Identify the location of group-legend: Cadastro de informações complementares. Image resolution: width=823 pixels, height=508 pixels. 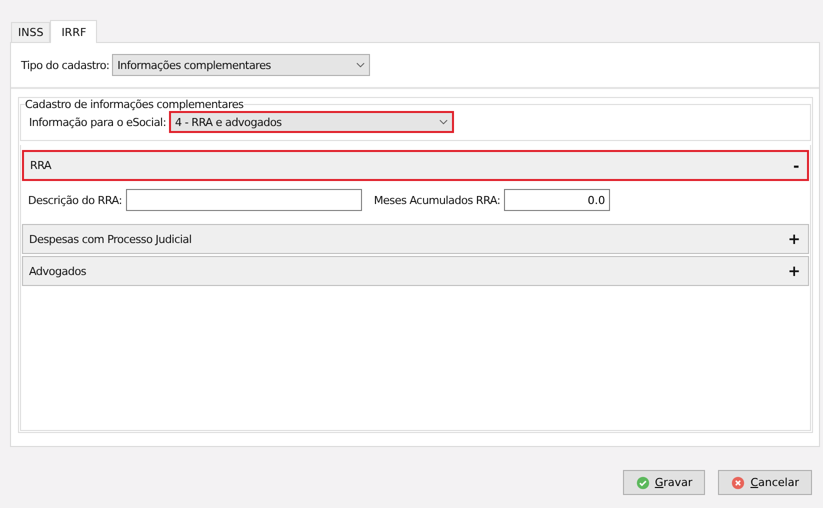
(134, 104).